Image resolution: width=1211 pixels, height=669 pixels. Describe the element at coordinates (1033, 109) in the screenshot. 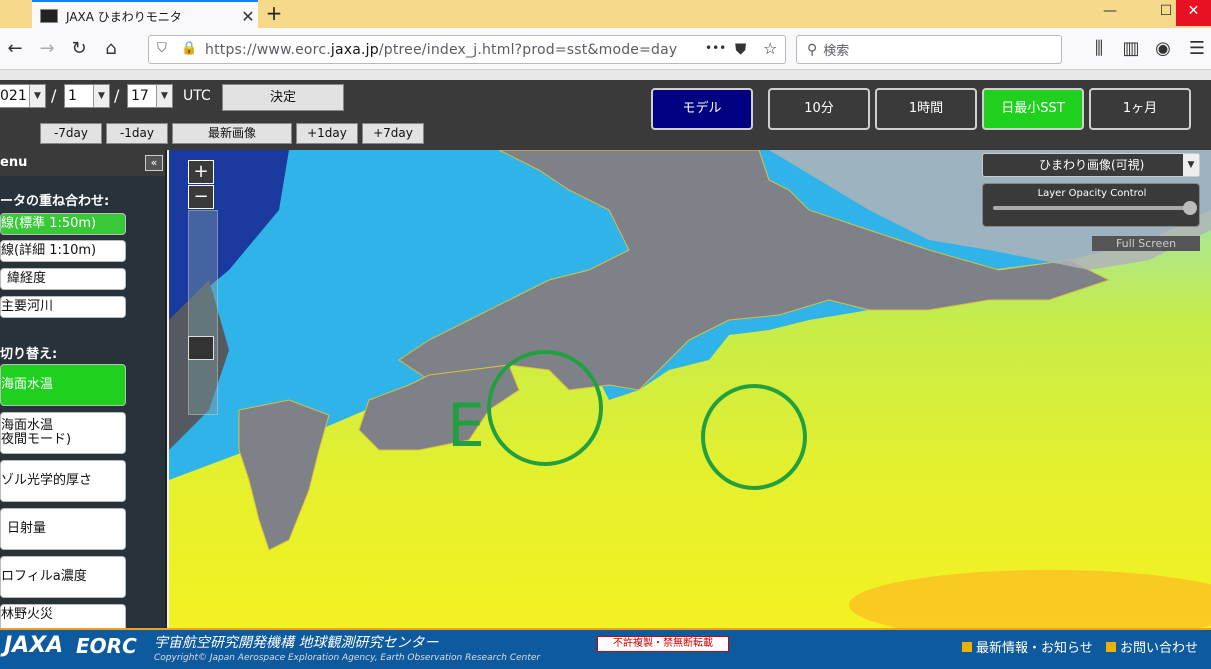

I see `daily-min-sst-button: 日最小SST` at that location.